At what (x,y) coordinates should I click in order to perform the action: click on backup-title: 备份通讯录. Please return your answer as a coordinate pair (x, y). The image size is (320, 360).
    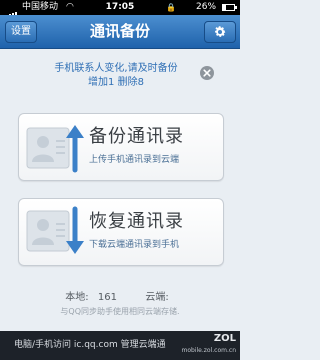
    Looking at the image, I should click on (136, 136).